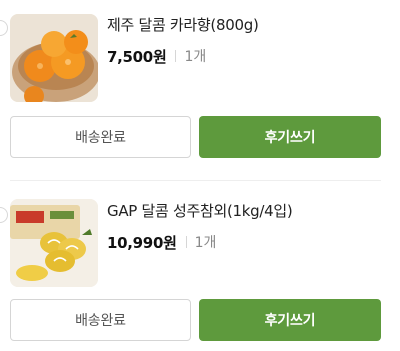  Describe the element at coordinates (248, 25) in the screenshot. I see `product-name: 제주 달콤 카라향(800g)` at that location.